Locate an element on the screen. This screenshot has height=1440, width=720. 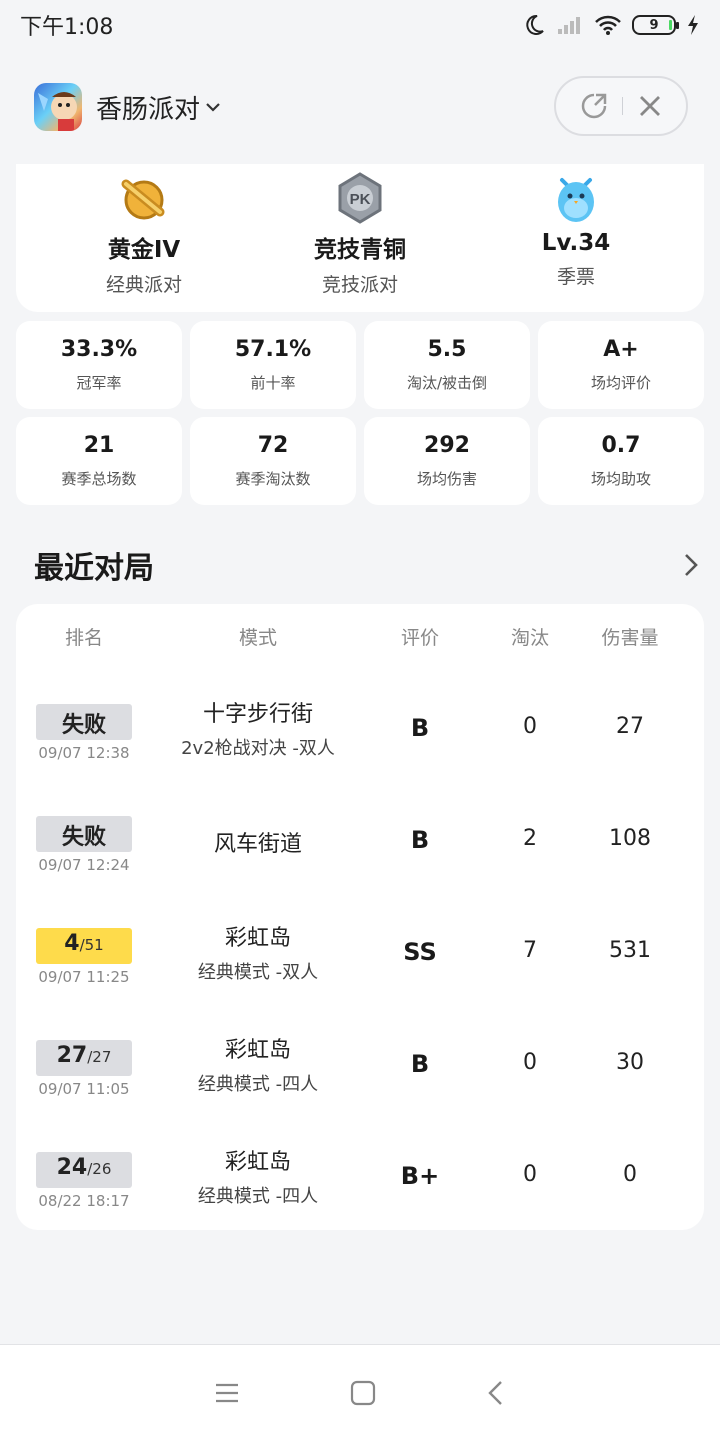
game-damage: 0 is located at coordinates (630, 1174).